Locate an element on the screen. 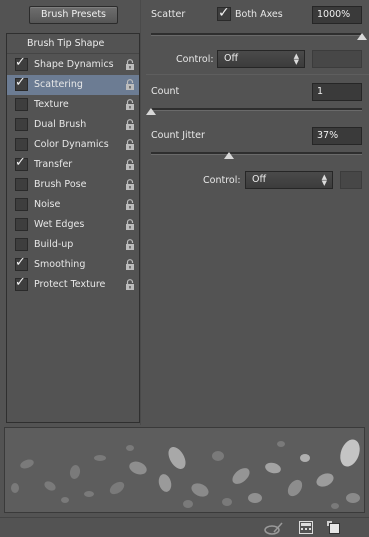 This screenshot has height=537, width=369. list-item-smoothing: ✓ Smoothing is located at coordinates (73, 265).